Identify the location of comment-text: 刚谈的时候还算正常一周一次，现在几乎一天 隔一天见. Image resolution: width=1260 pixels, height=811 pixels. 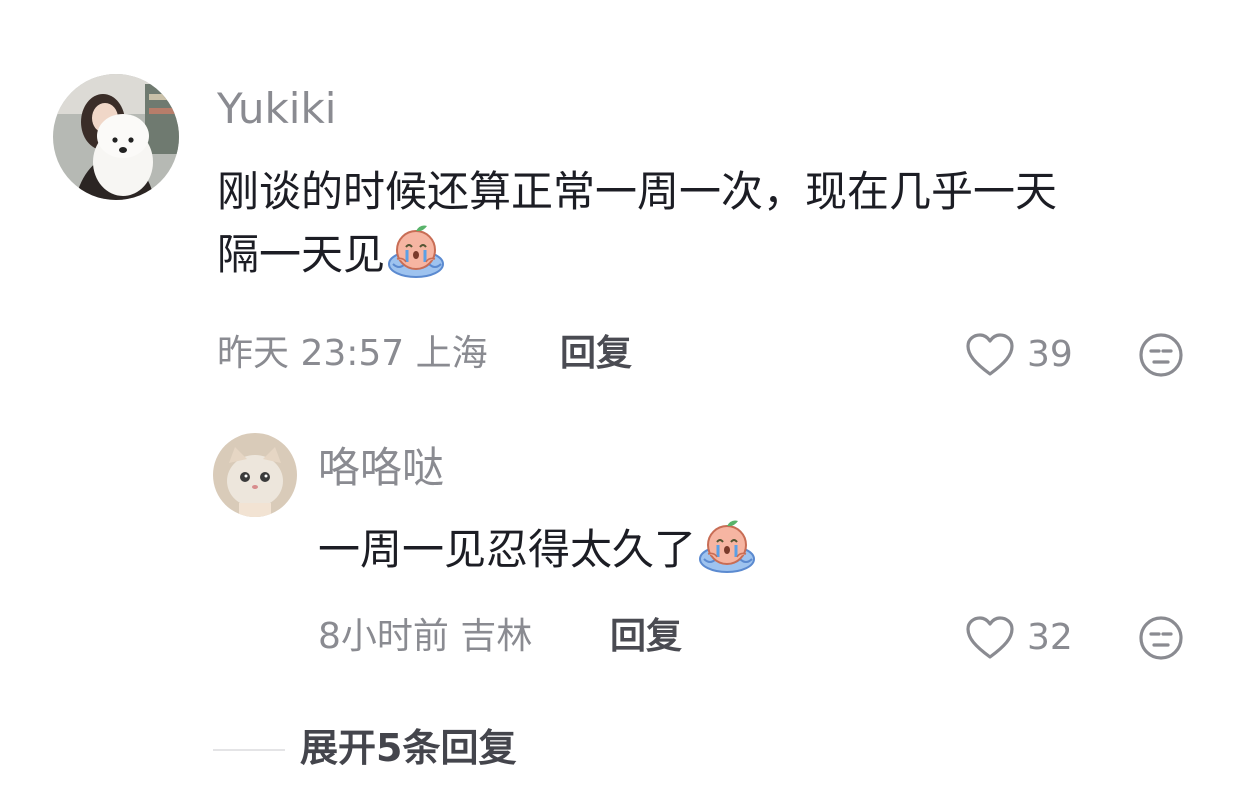
(717, 223).